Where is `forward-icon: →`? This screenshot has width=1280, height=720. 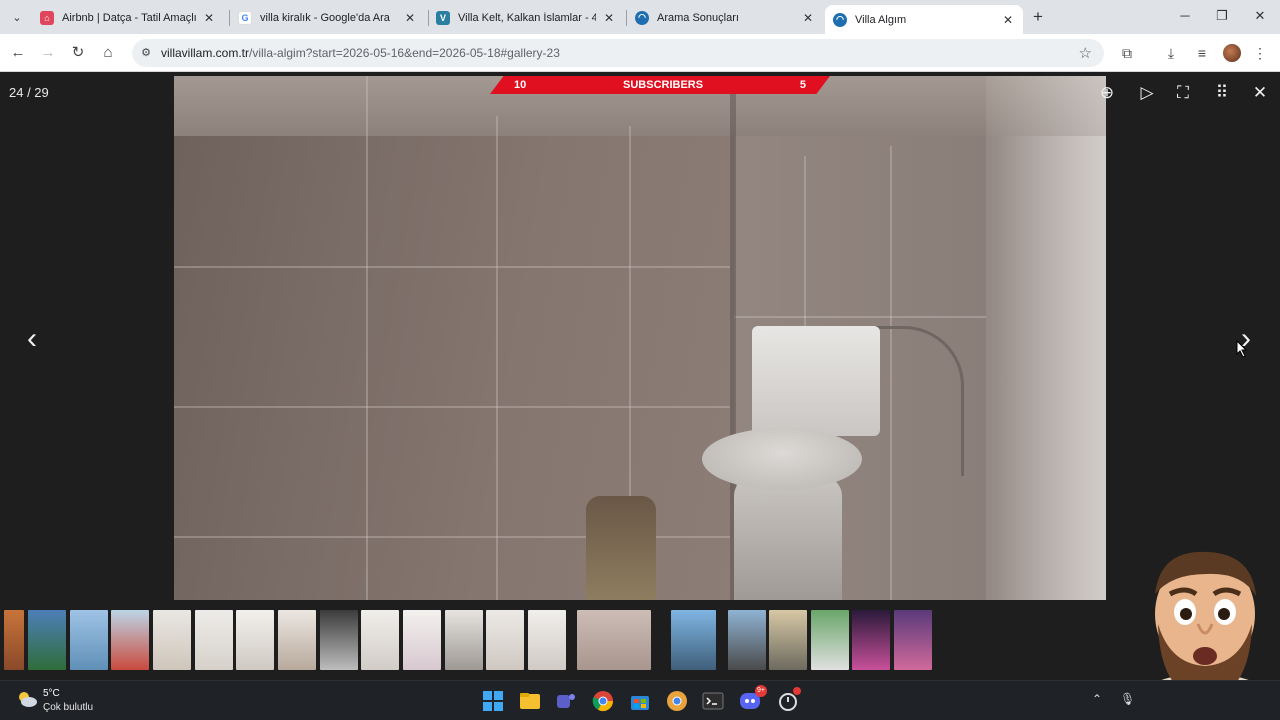 forward-icon: → is located at coordinates (48, 53).